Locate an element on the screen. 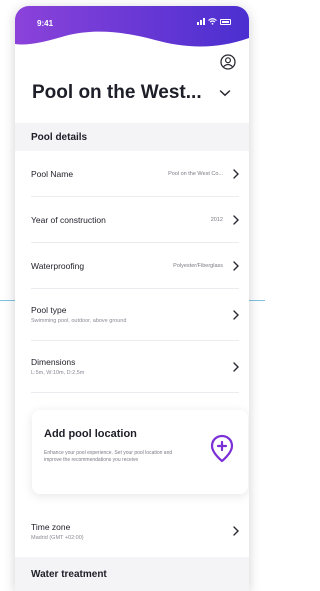  section-title: Pool details is located at coordinates (59, 137).